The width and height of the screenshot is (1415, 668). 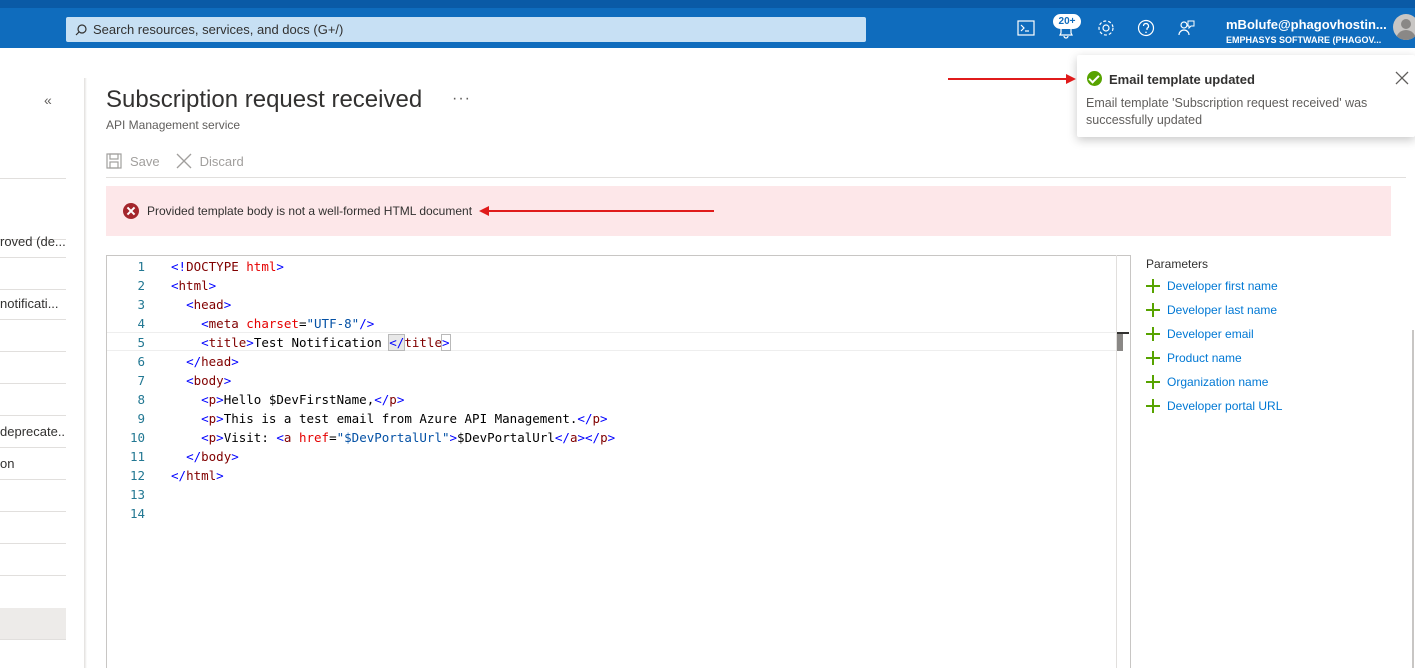 What do you see at coordinates (33, 178) in the screenshot?
I see `nav-divider` at bounding box center [33, 178].